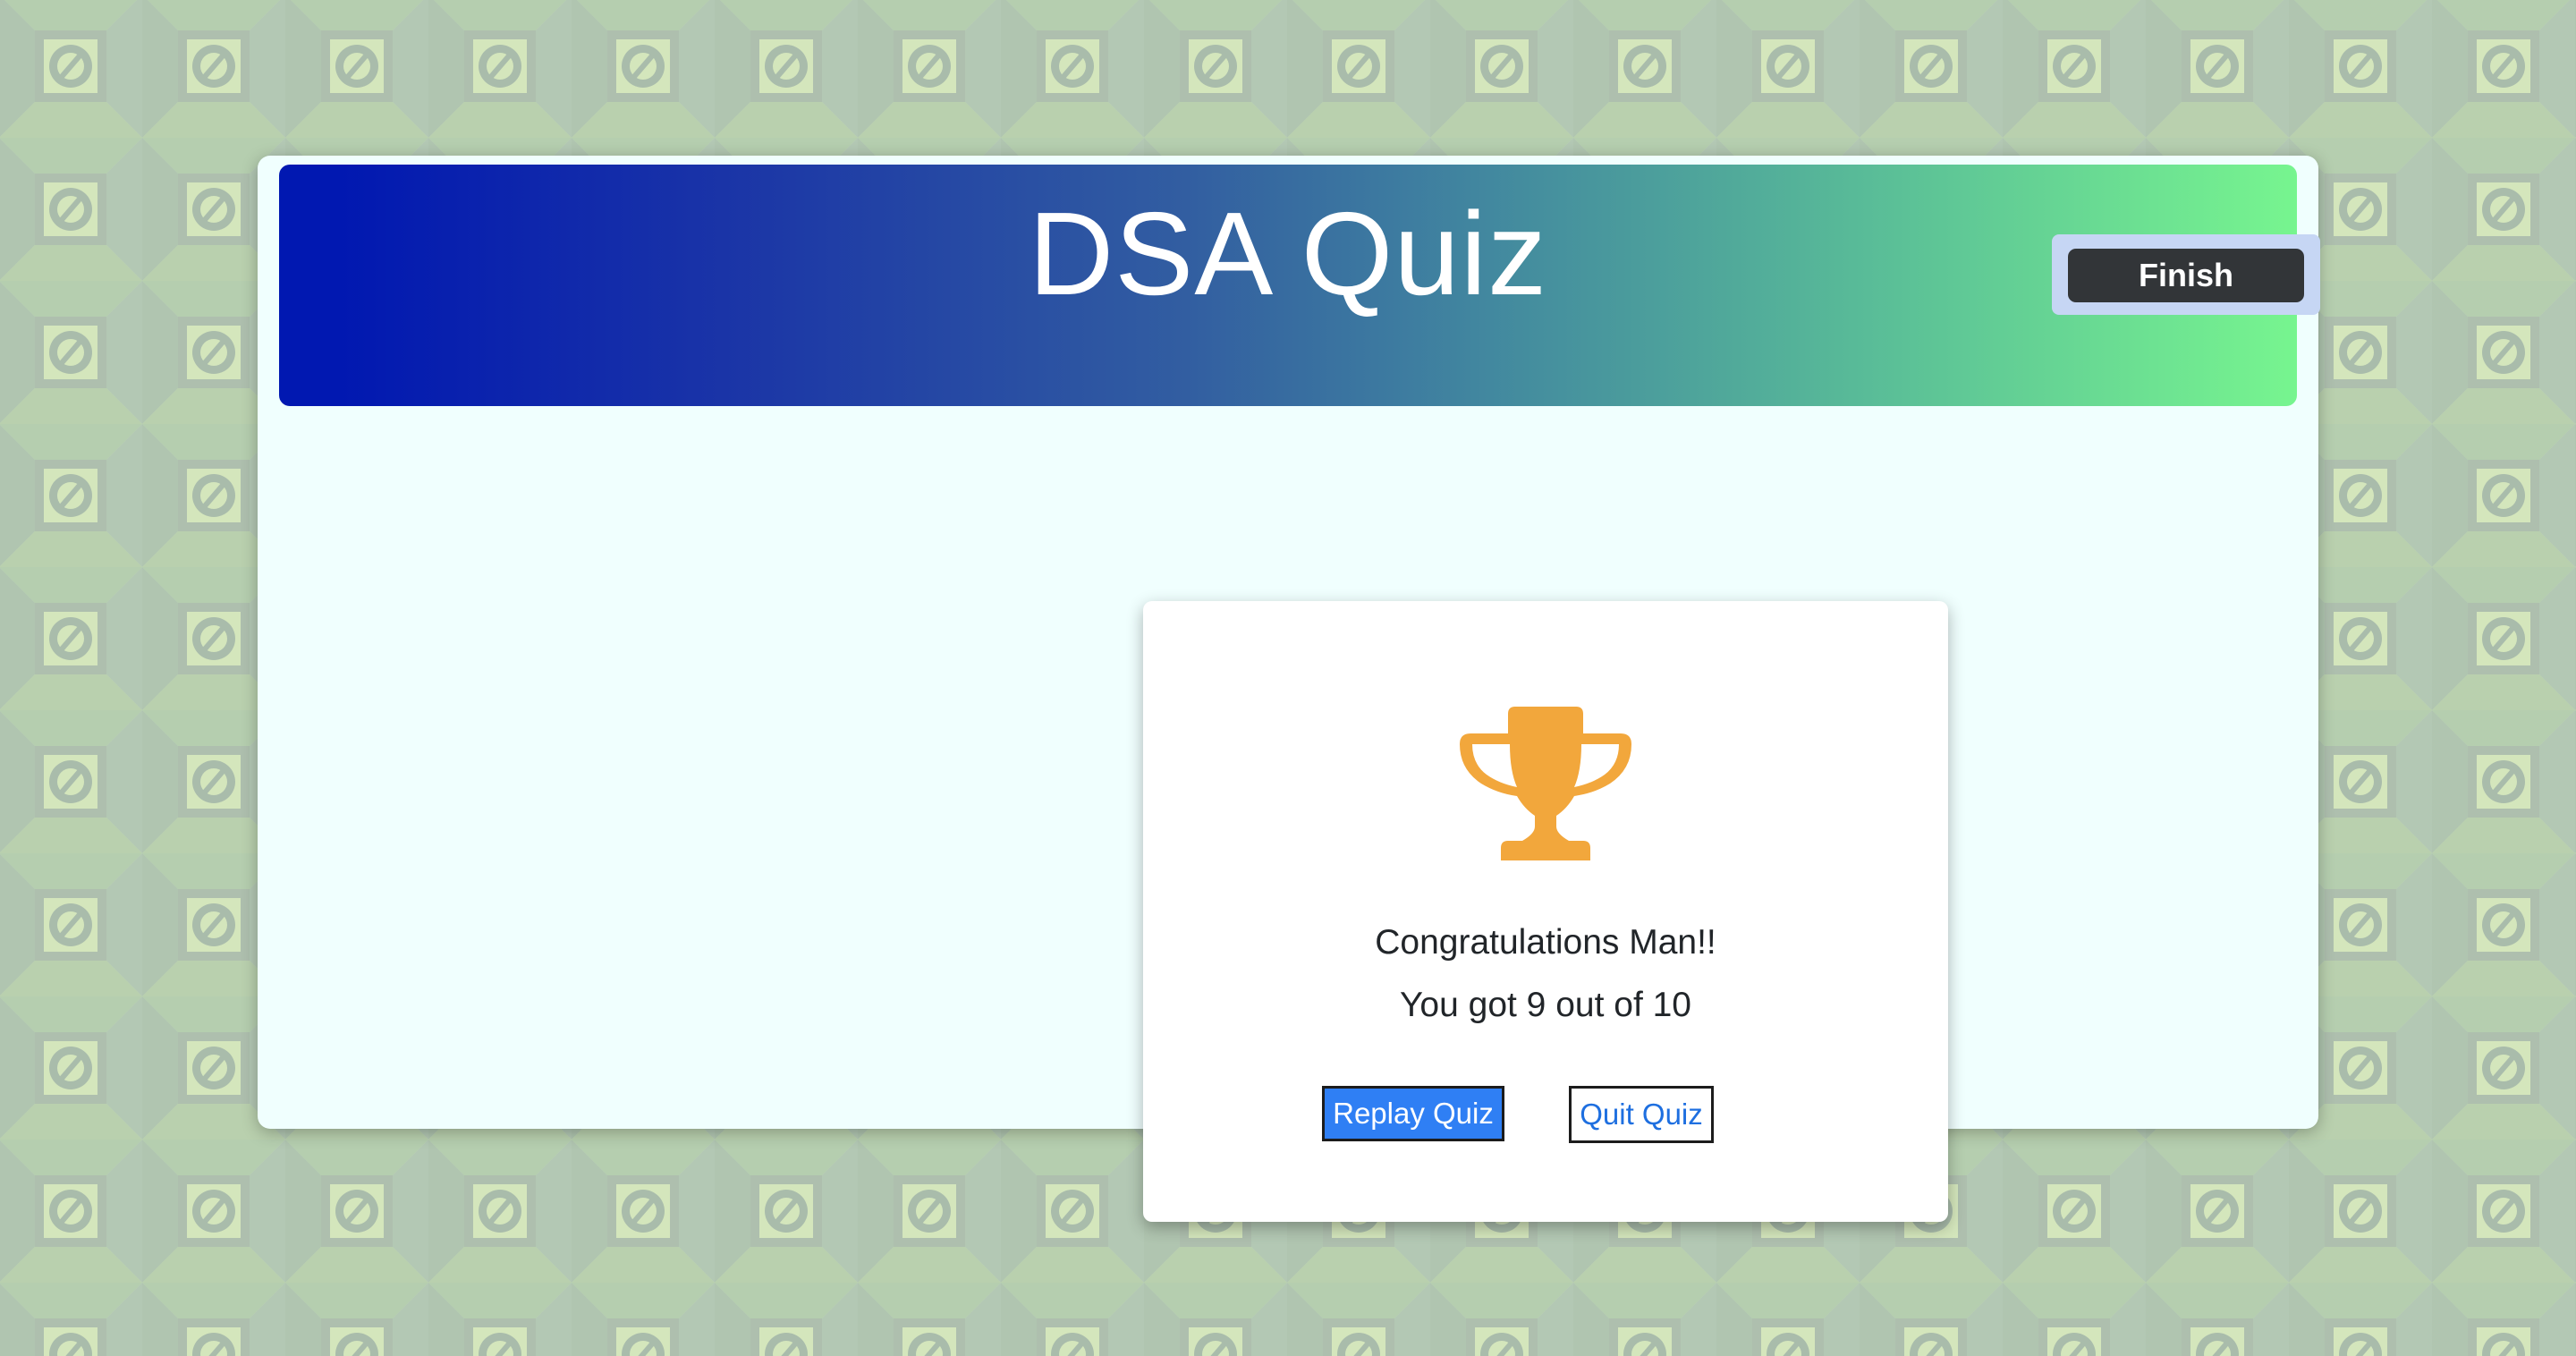  I want to click on quiz-header: DSA Quiz Finish, so click(1299, 285).